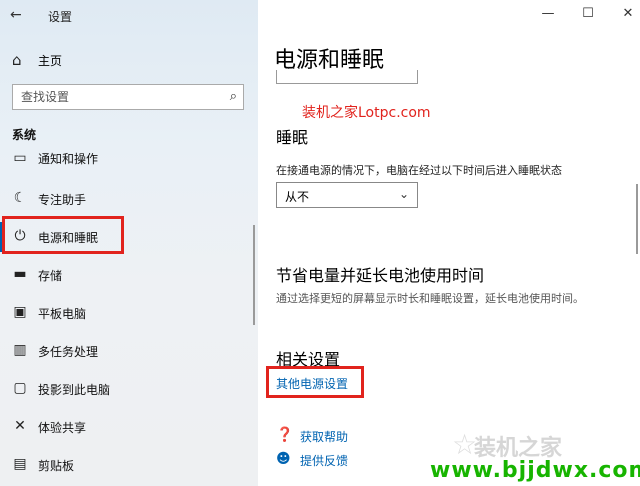  Describe the element at coordinates (20, 388) in the screenshot. I see `project-icon: ▢` at that location.